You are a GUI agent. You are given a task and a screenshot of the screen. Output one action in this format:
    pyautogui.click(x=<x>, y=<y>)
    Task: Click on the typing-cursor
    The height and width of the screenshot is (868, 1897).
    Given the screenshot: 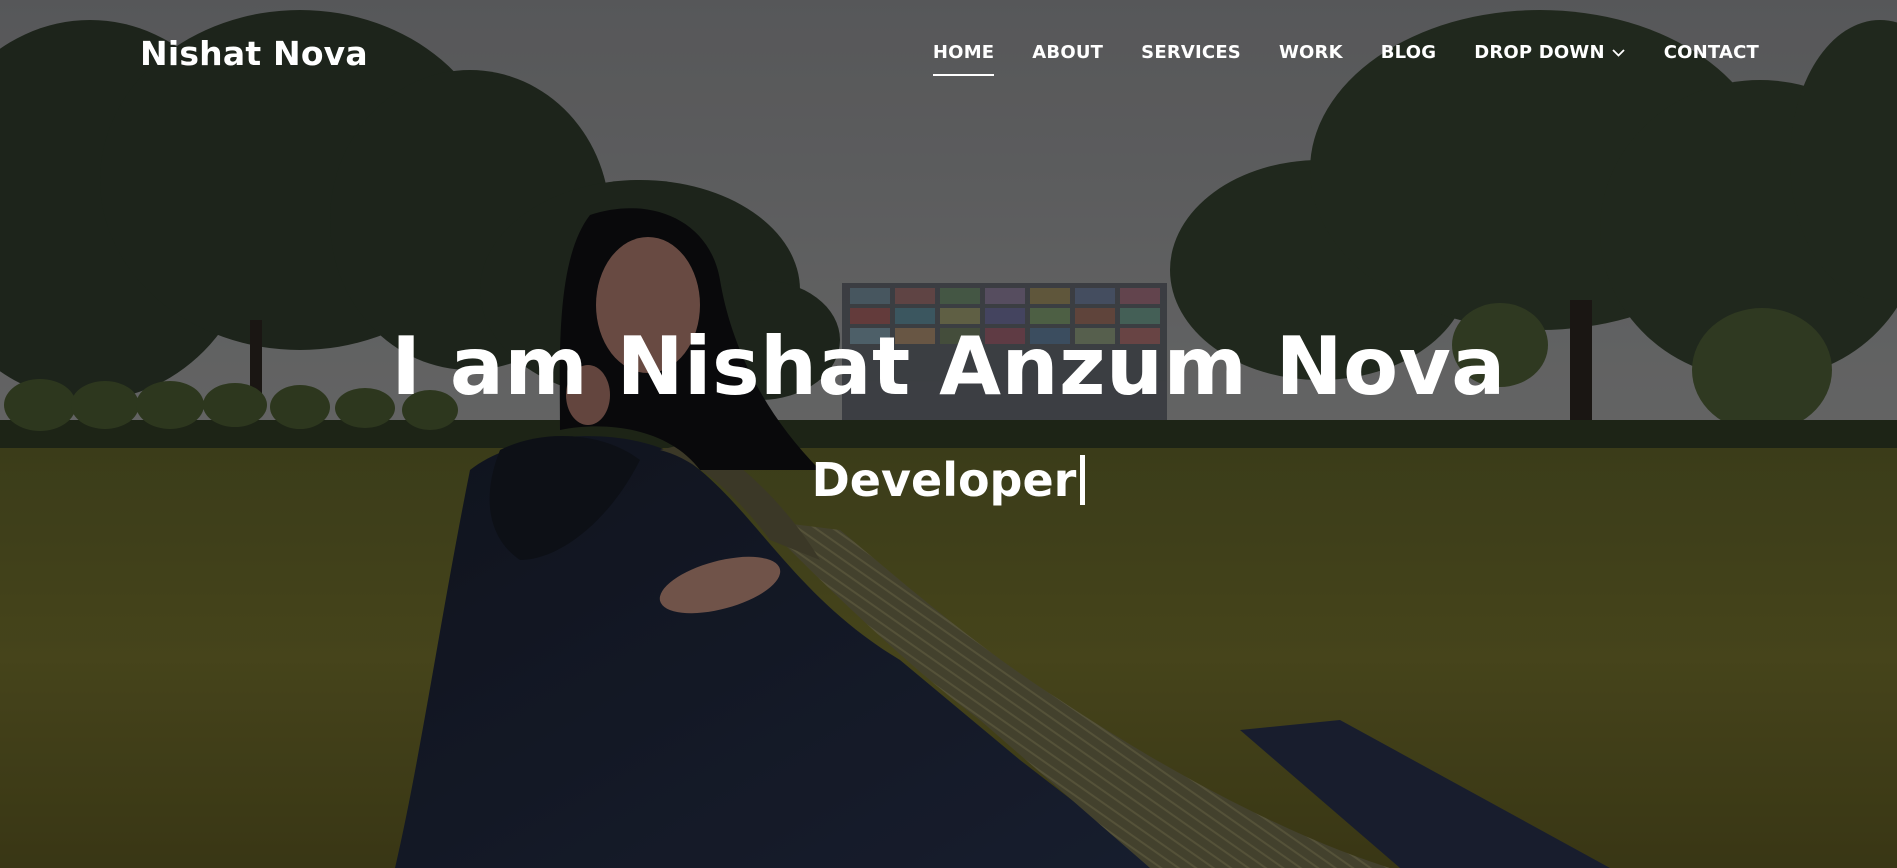 What is the action you would take?
    pyautogui.click(x=1083, y=480)
    